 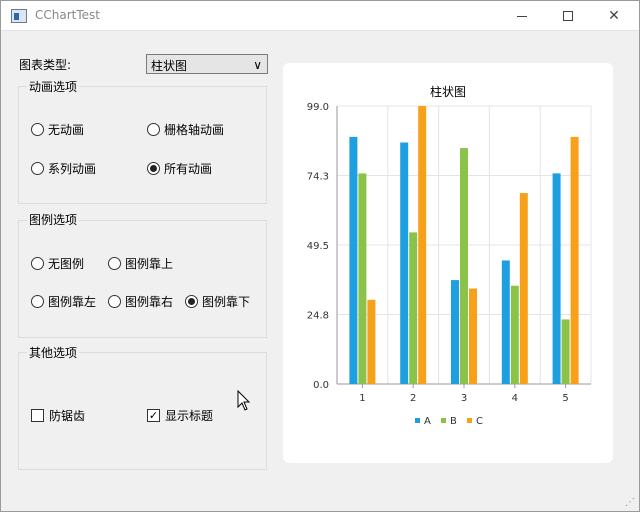 I want to click on maximize-button, so click(x=568, y=16).